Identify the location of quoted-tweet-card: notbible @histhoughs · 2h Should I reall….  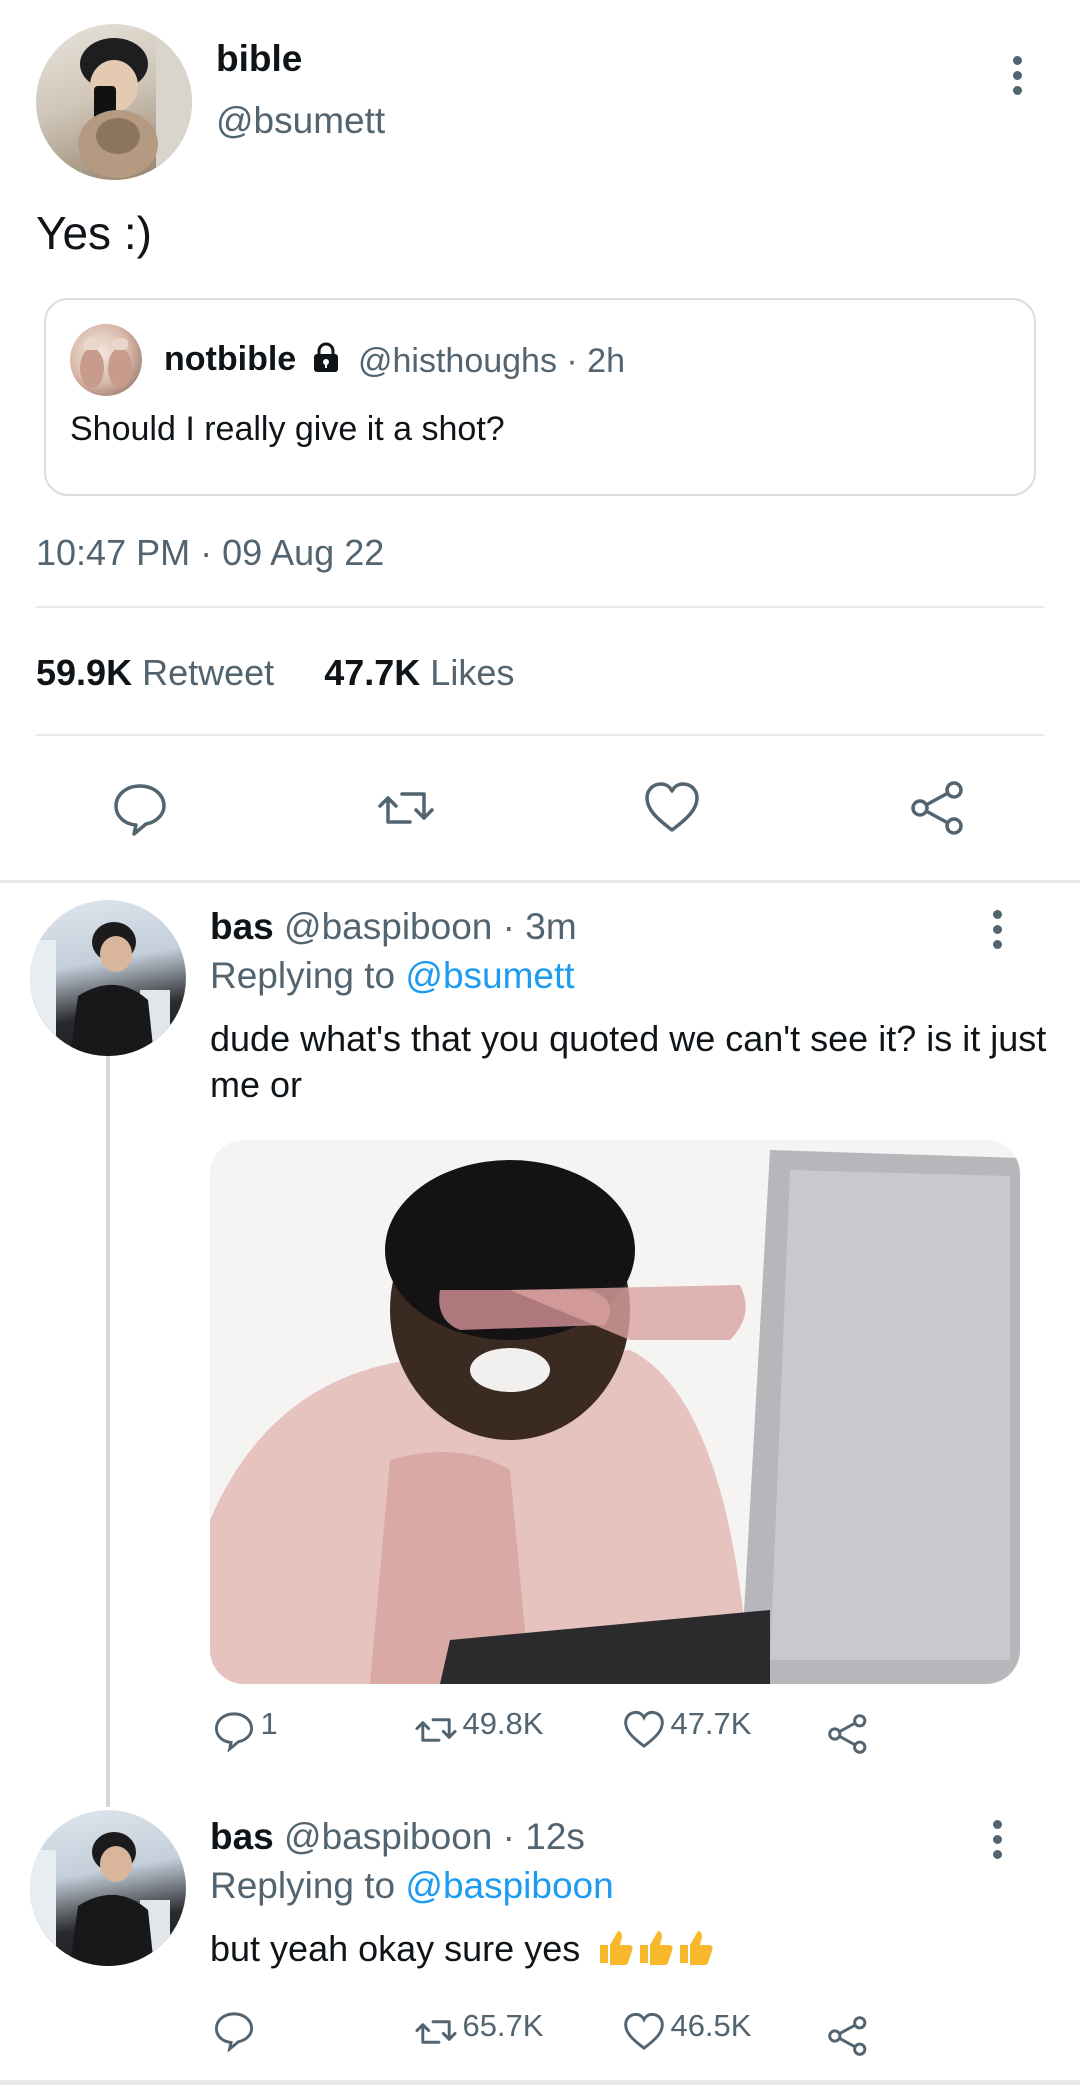
(540, 397).